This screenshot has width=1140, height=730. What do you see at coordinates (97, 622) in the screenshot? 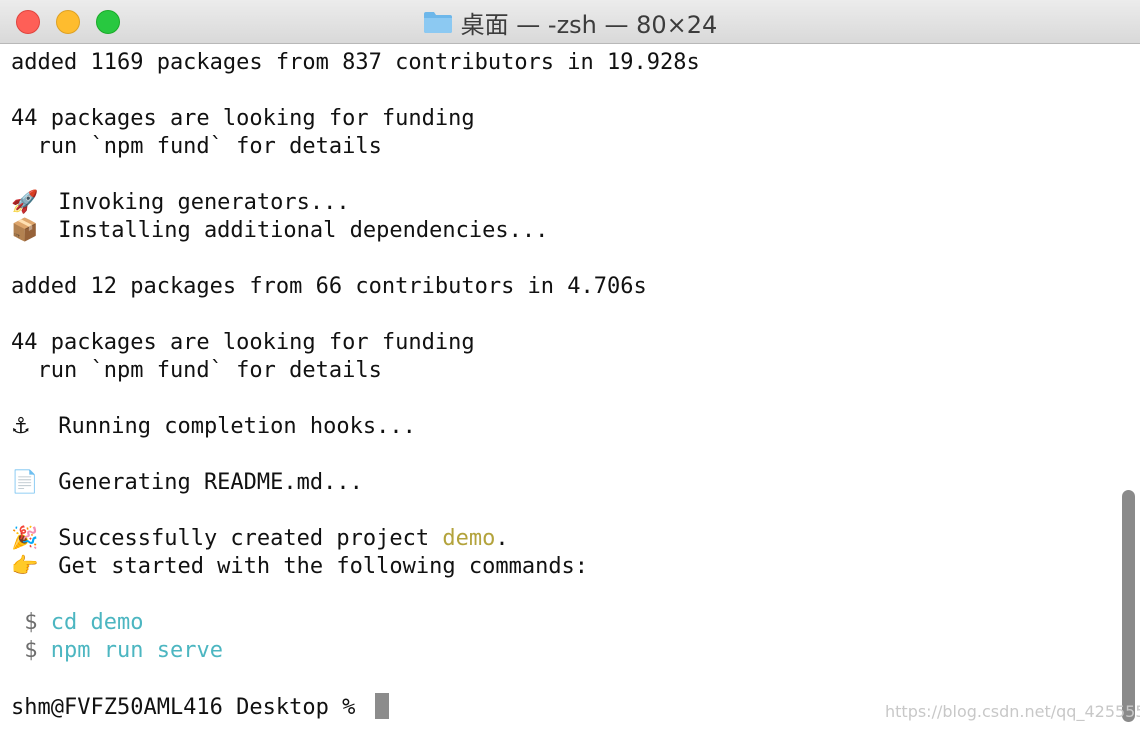
I see `command-text: cd demo` at bounding box center [97, 622].